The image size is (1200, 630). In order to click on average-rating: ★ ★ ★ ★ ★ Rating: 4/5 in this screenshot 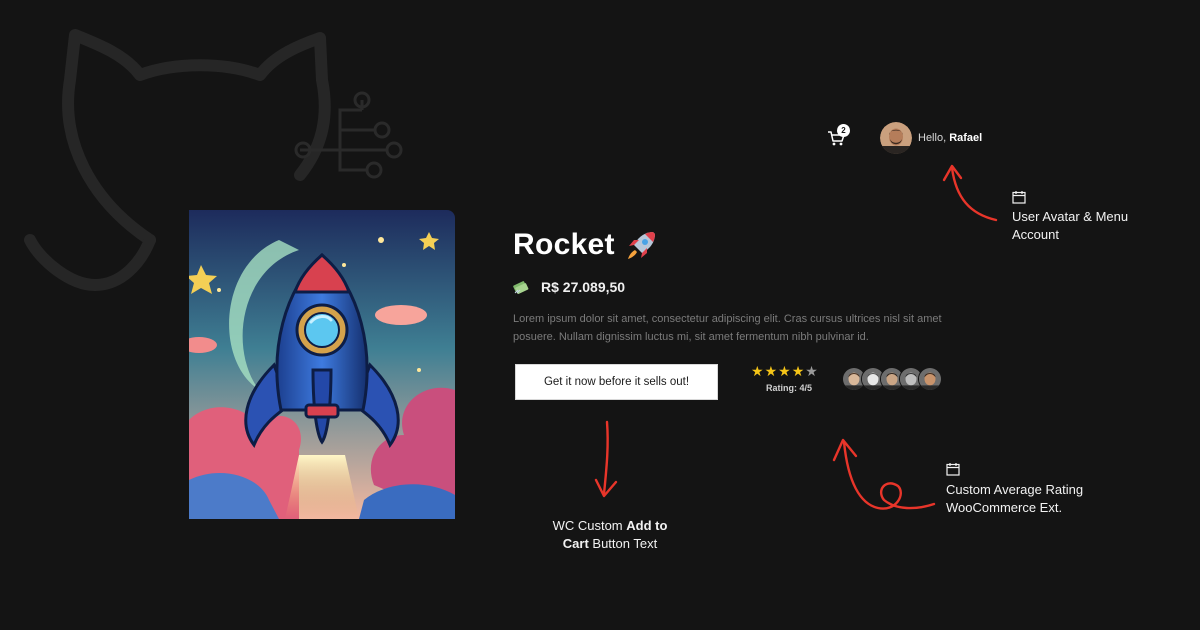, I will do `click(789, 379)`.